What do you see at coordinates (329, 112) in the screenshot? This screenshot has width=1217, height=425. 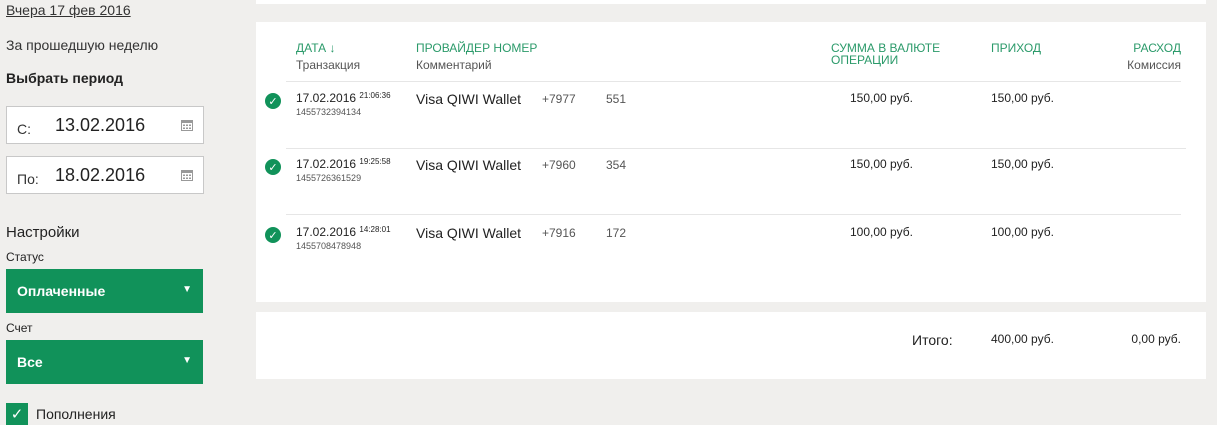 I see `tx-id: 1455732394134` at bounding box center [329, 112].